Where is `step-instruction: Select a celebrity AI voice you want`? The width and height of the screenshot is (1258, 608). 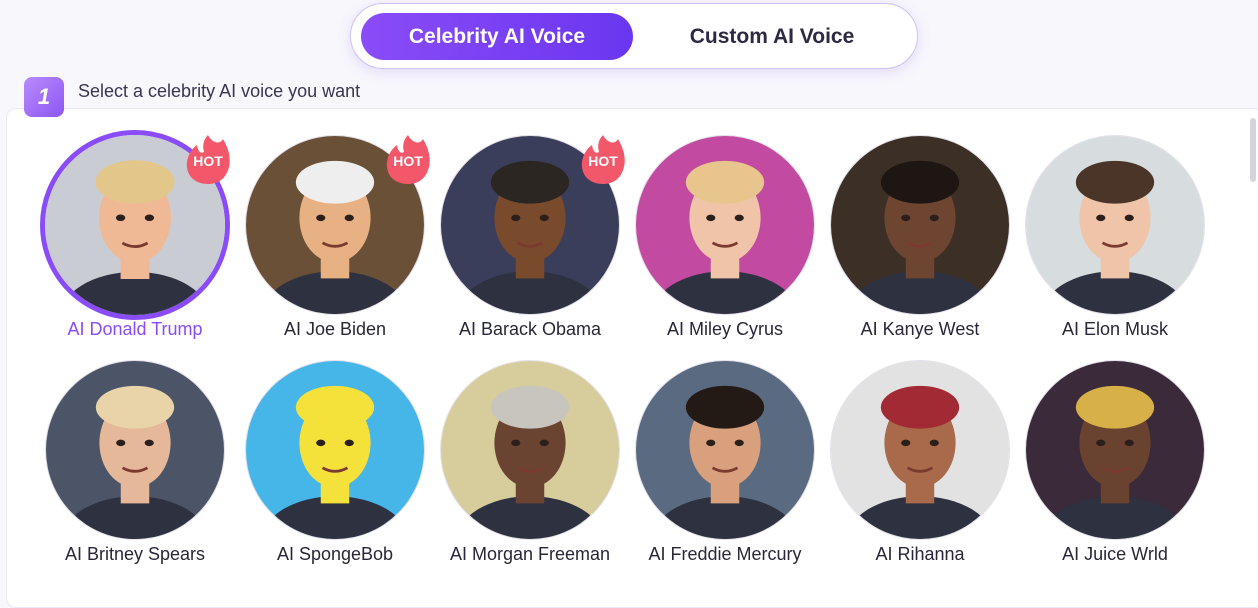
step-instruction: Select a celebrity AI voice you want is located at coordinates (219, 91).